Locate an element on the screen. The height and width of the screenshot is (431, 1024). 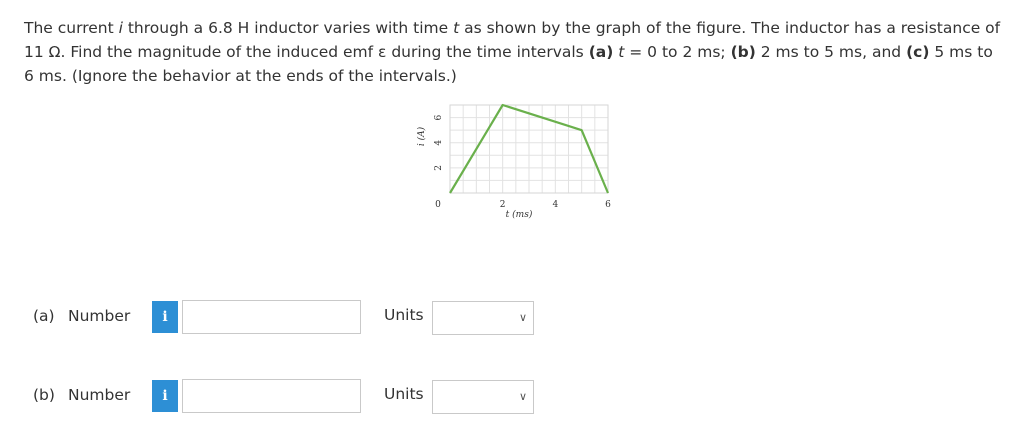
x-tick-label: 6 is located at coordinates (608, 205).